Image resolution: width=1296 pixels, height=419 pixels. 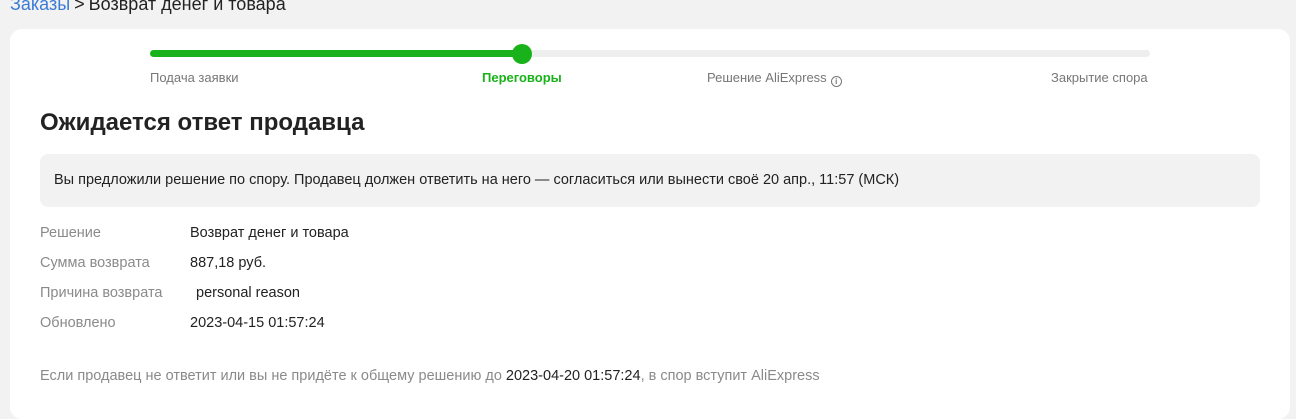 What do you see at coordinates (202, 122) in the screenshot?
I see `page-title: Ожидается ответ продавца` at bounding box center [202, 122].